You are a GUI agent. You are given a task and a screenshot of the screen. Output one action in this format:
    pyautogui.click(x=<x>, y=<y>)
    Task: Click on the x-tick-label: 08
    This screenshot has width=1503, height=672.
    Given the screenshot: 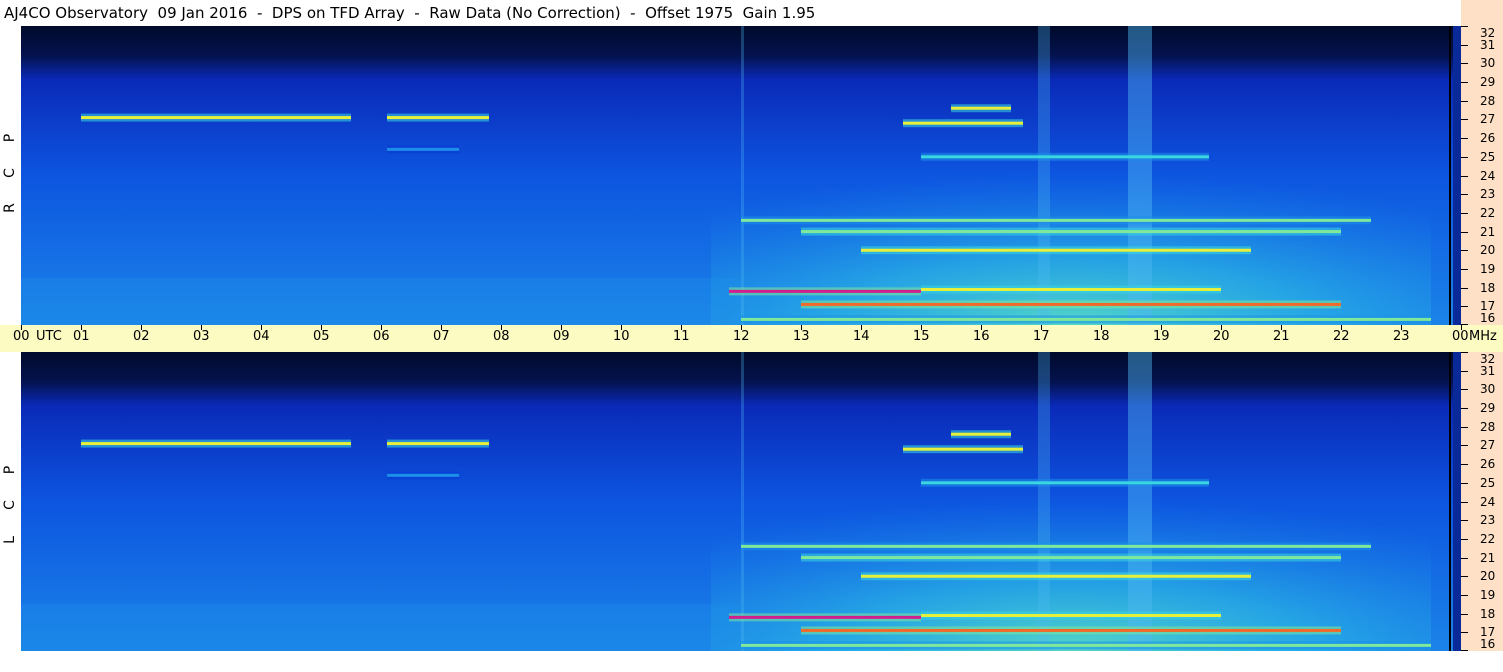 What is the action you would take?
    pyautogui.click(x=501, y=336)
    